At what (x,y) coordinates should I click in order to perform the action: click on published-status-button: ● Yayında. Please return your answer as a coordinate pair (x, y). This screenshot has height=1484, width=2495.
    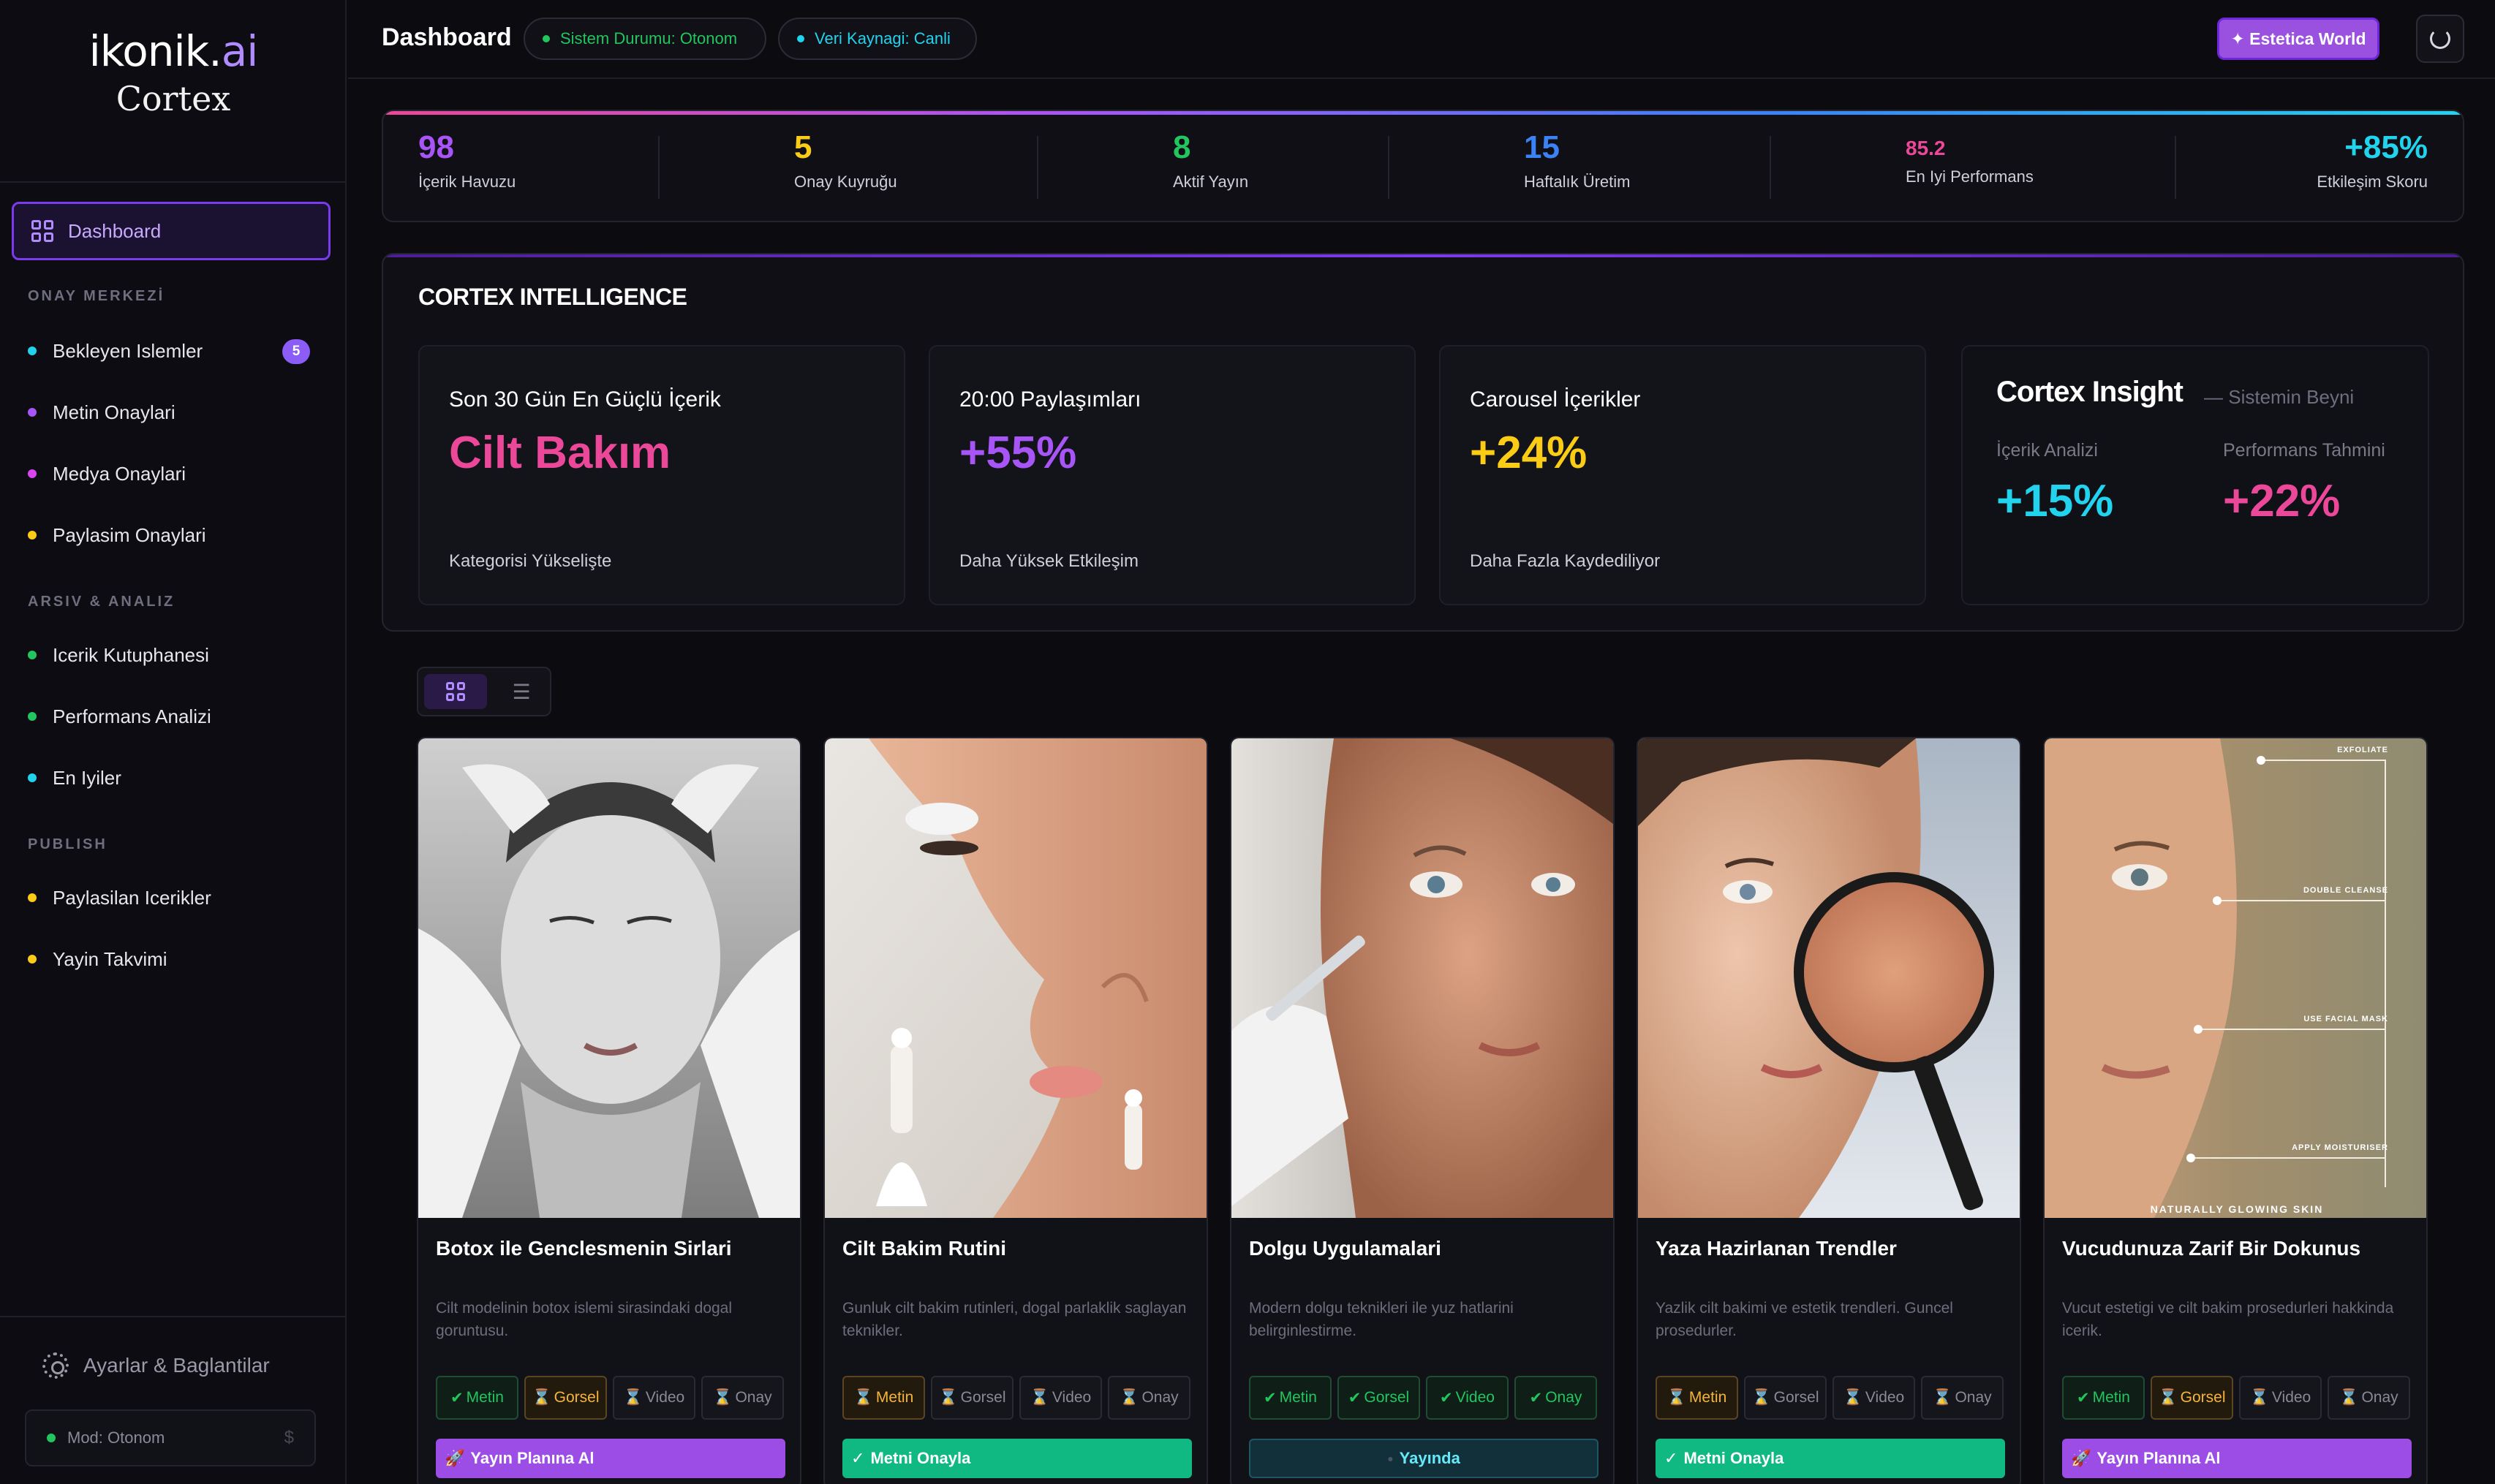
    Looking at the image, I should click on (1424, 1458).